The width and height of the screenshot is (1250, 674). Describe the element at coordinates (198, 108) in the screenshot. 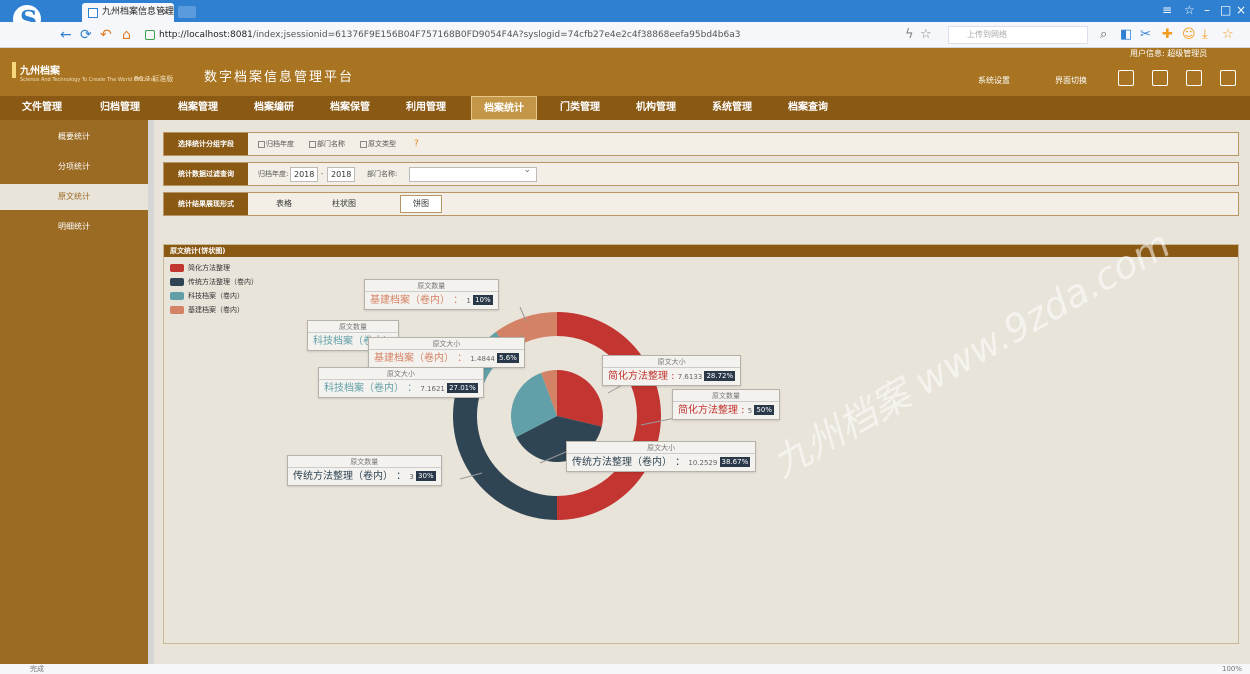

I see `menu-item-archive-management: 档案管理` at that location.